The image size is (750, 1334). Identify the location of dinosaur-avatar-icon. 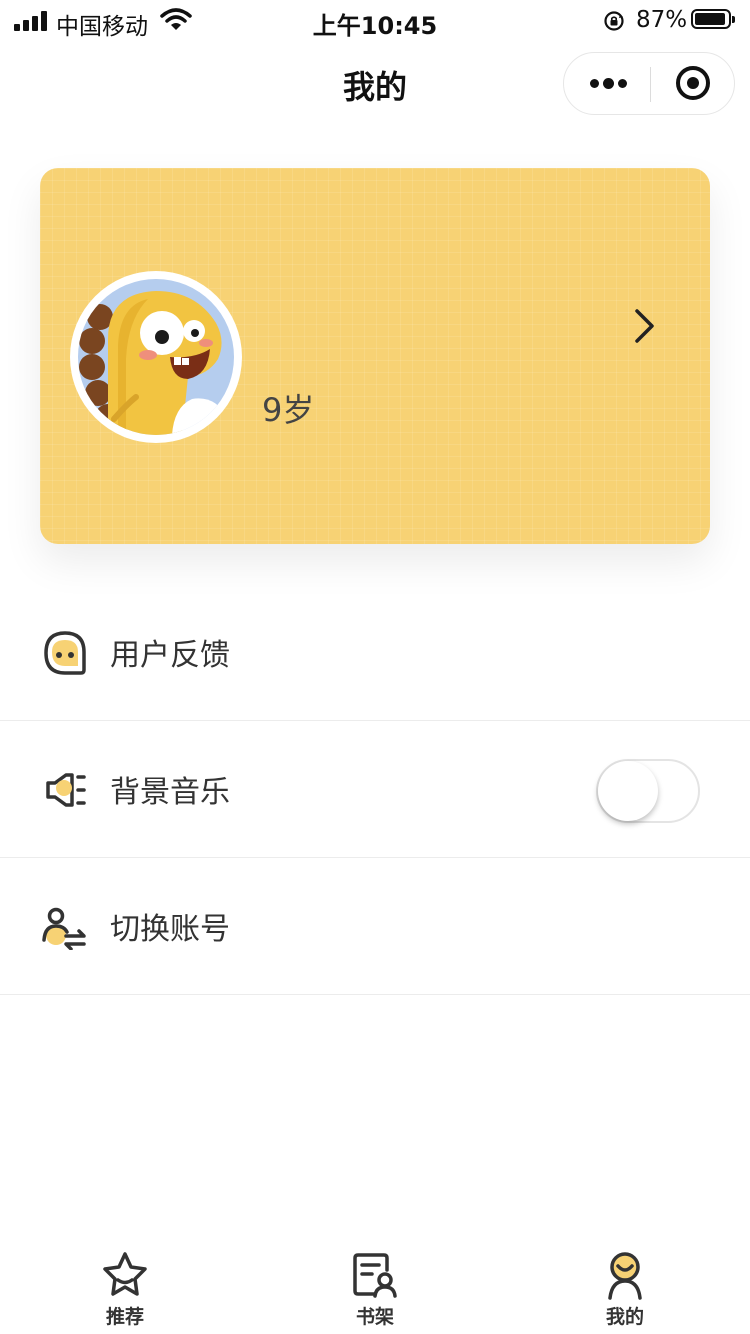
(156, 357).